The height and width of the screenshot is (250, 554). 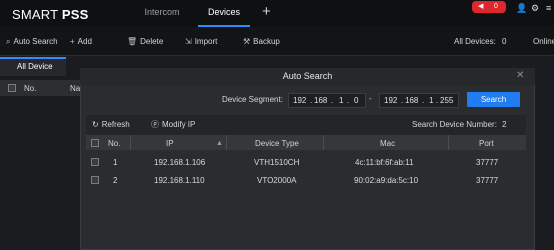 I want to click on cell-no: 2, so click(x=115, y=180).